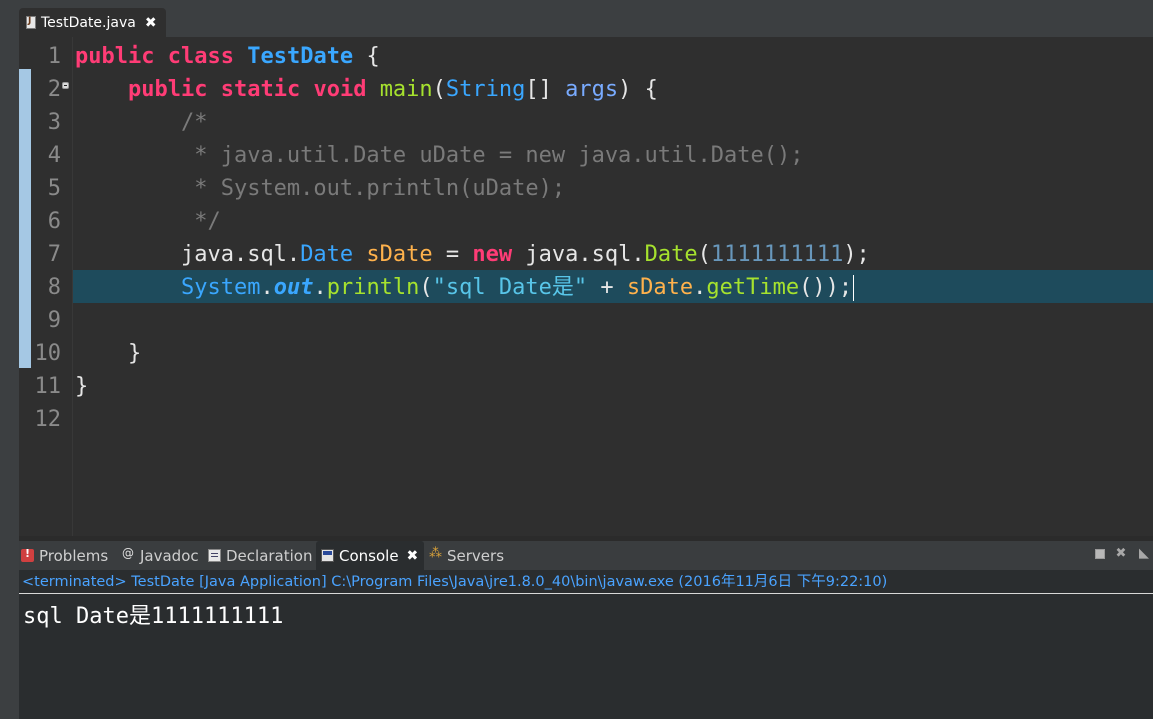 The image size is (1153, 719). What do you see at coordinates (854, 288) in the screenshot?
I see `text-caret` at bounding box center [854, 288].